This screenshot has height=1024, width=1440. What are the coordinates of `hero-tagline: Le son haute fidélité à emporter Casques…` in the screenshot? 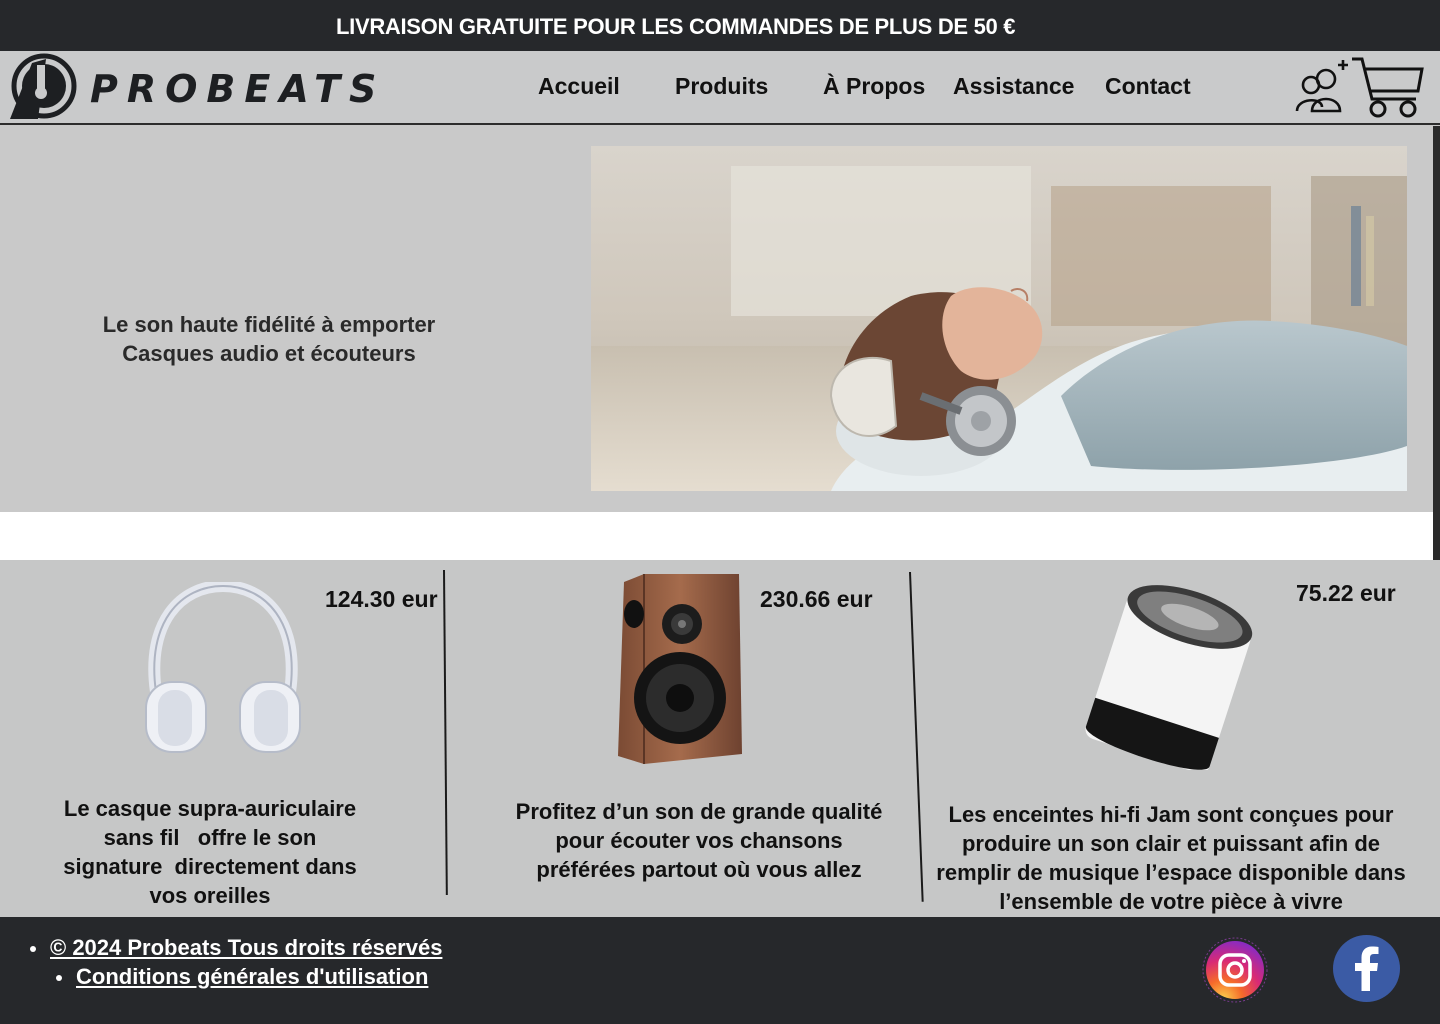 It's located at (269, 339).